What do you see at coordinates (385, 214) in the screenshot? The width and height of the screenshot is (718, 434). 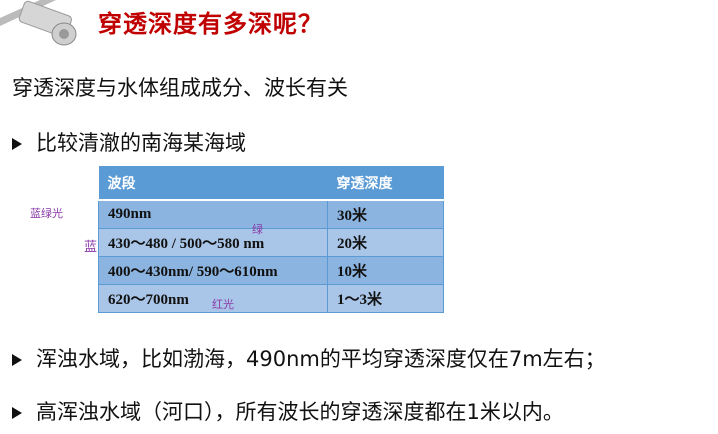 I see `cell-depth: 30米` at bounding box center [385, 214].